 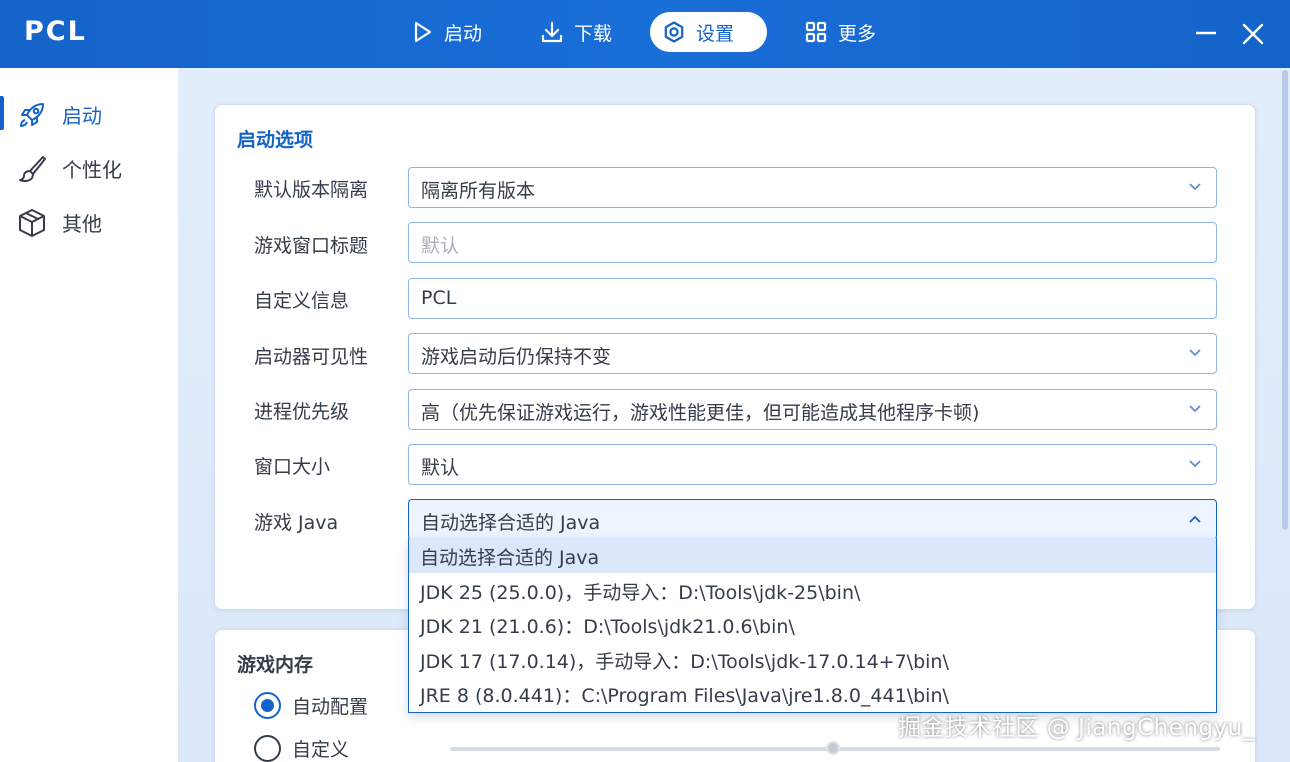 I want to click on section-title: 启动选项, so click(x=275, y=140).